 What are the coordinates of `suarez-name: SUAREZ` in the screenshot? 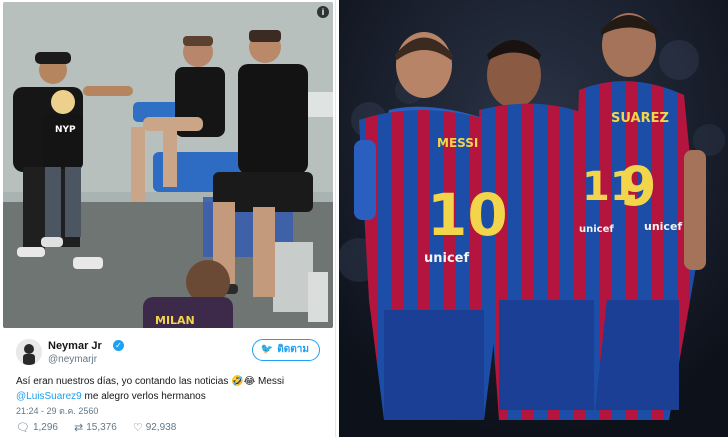 It's located at (640, 118).